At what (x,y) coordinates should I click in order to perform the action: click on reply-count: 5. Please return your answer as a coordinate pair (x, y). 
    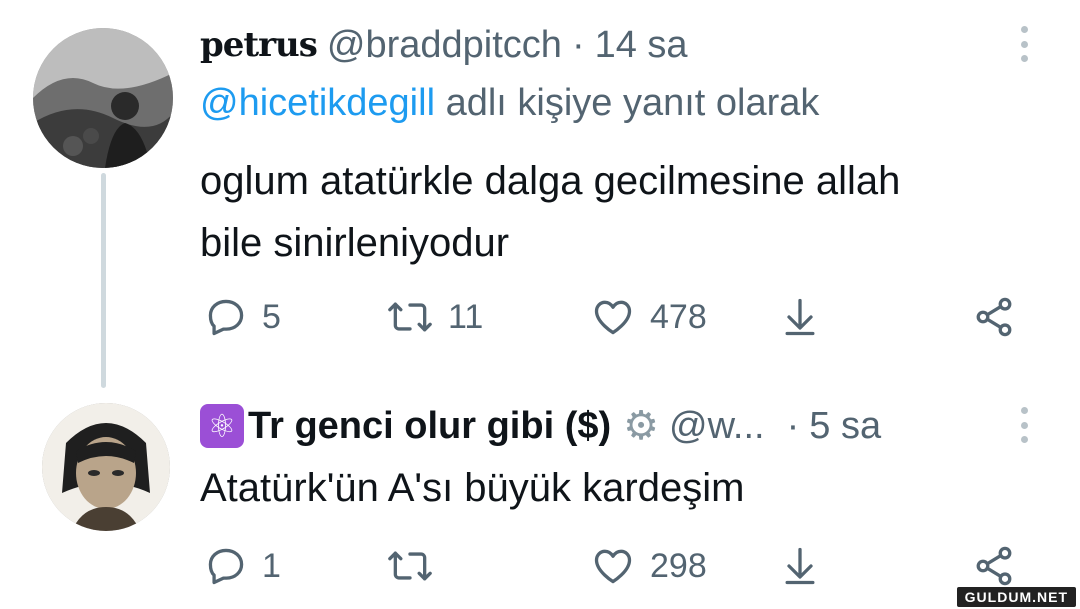
    Looking at the image, I should click on (271, 316).